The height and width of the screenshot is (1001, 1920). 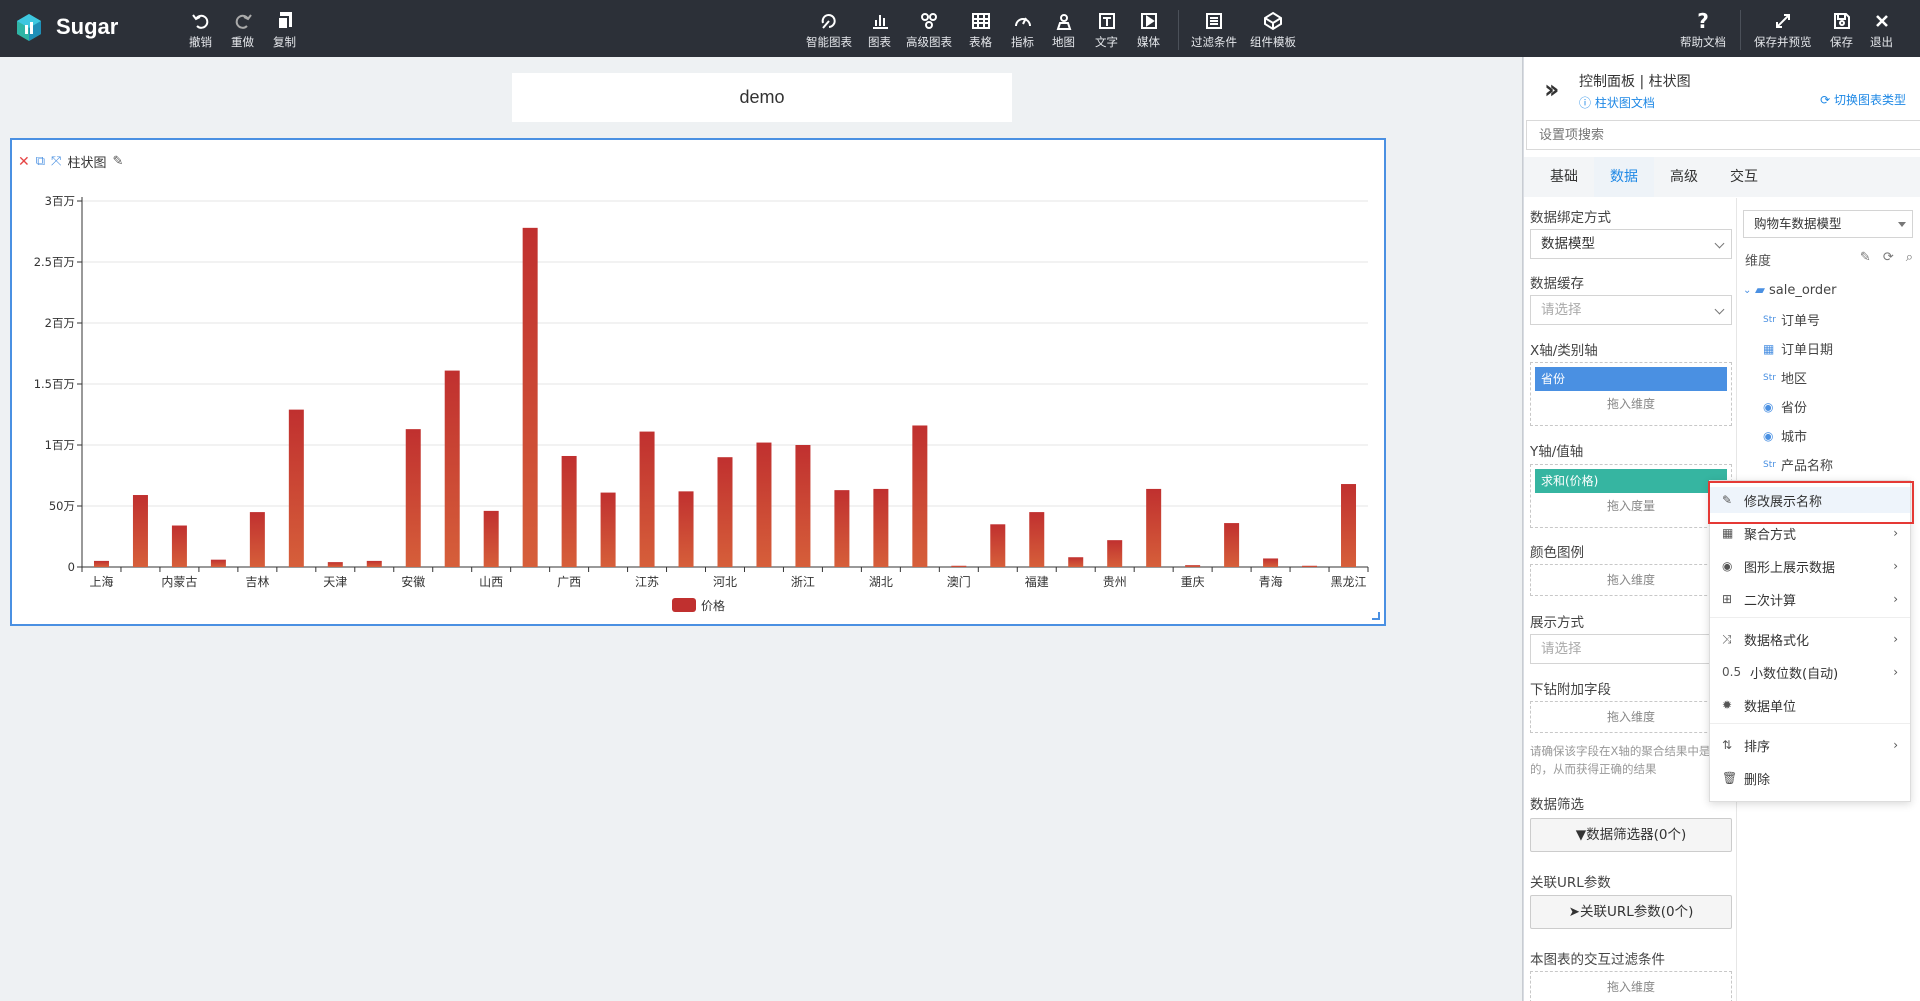 What do you see at coordinates (1769, 348) in the screenshot?
I see `date-type-icon: ▦` at bounding box center [1769, 348].